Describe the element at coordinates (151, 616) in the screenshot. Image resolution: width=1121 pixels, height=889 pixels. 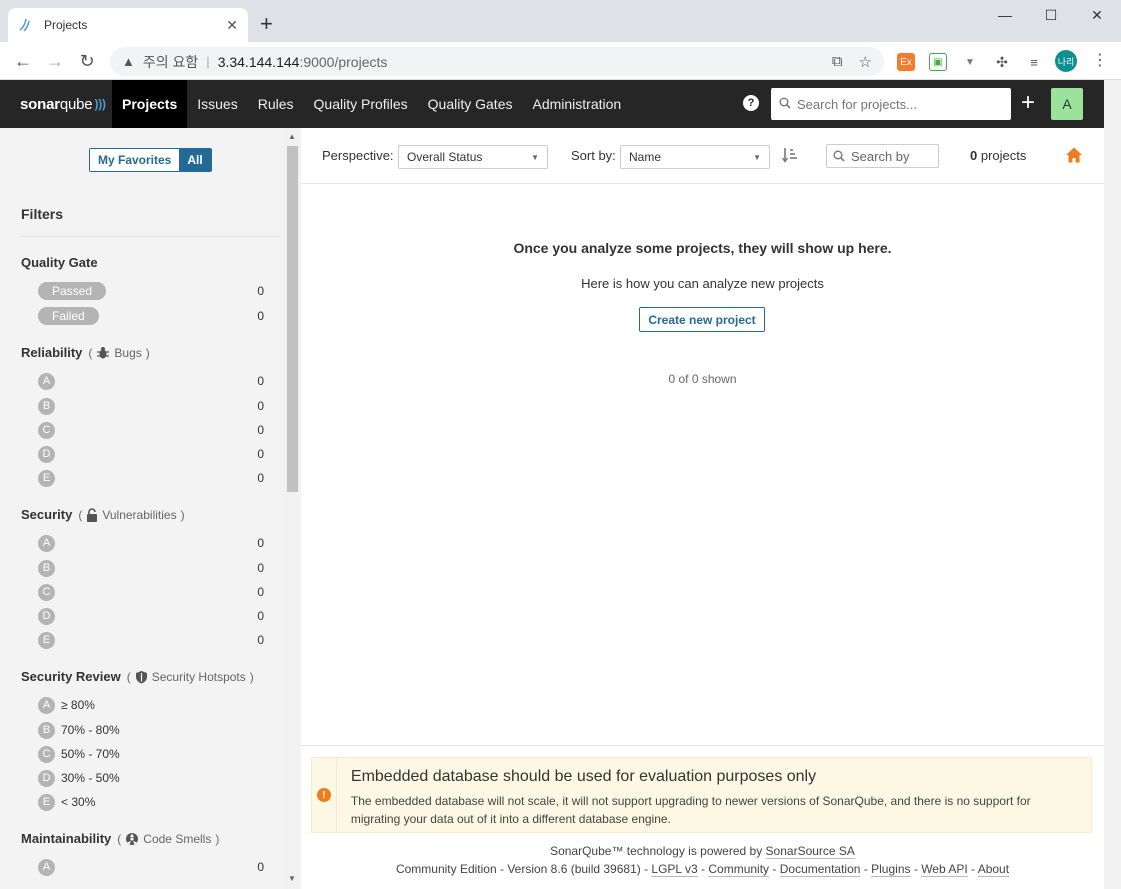
I see `security-row-d: D0` at that location.